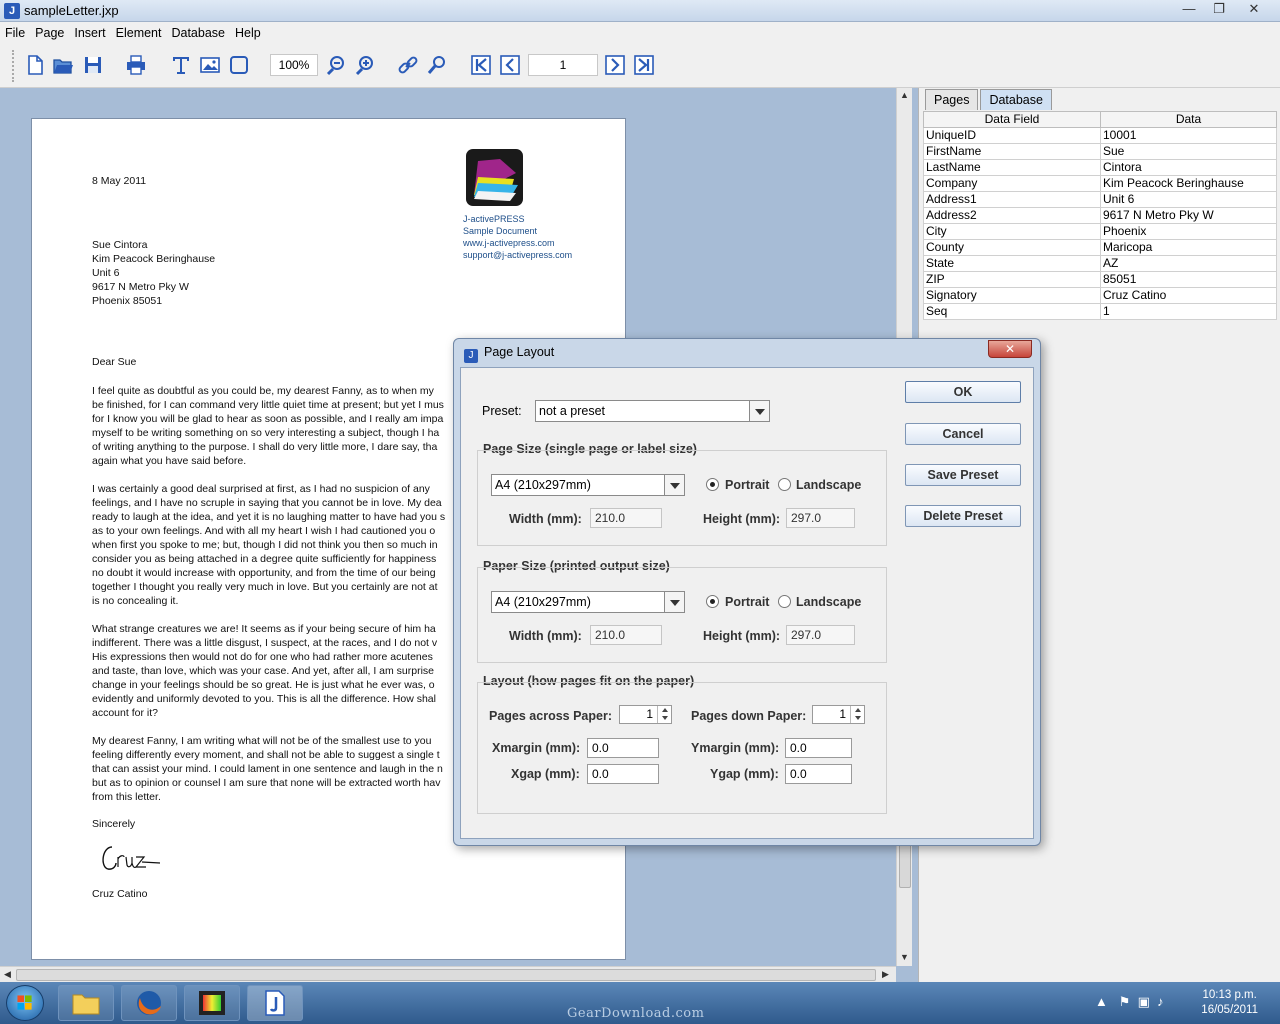 The width and height of the screenshot is (1280, 1024). Describe the element at coordinates (712, 601) in the screenshot. I see `paper-portrait-radio` at that location.